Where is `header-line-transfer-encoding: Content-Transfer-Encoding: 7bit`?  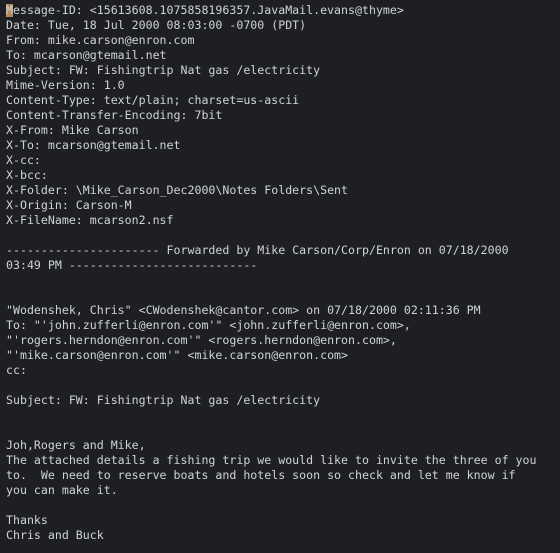 header-line-transfer-encoding: Content-Transfer-Encoding: 7bit is located at coordinates (114, 115).